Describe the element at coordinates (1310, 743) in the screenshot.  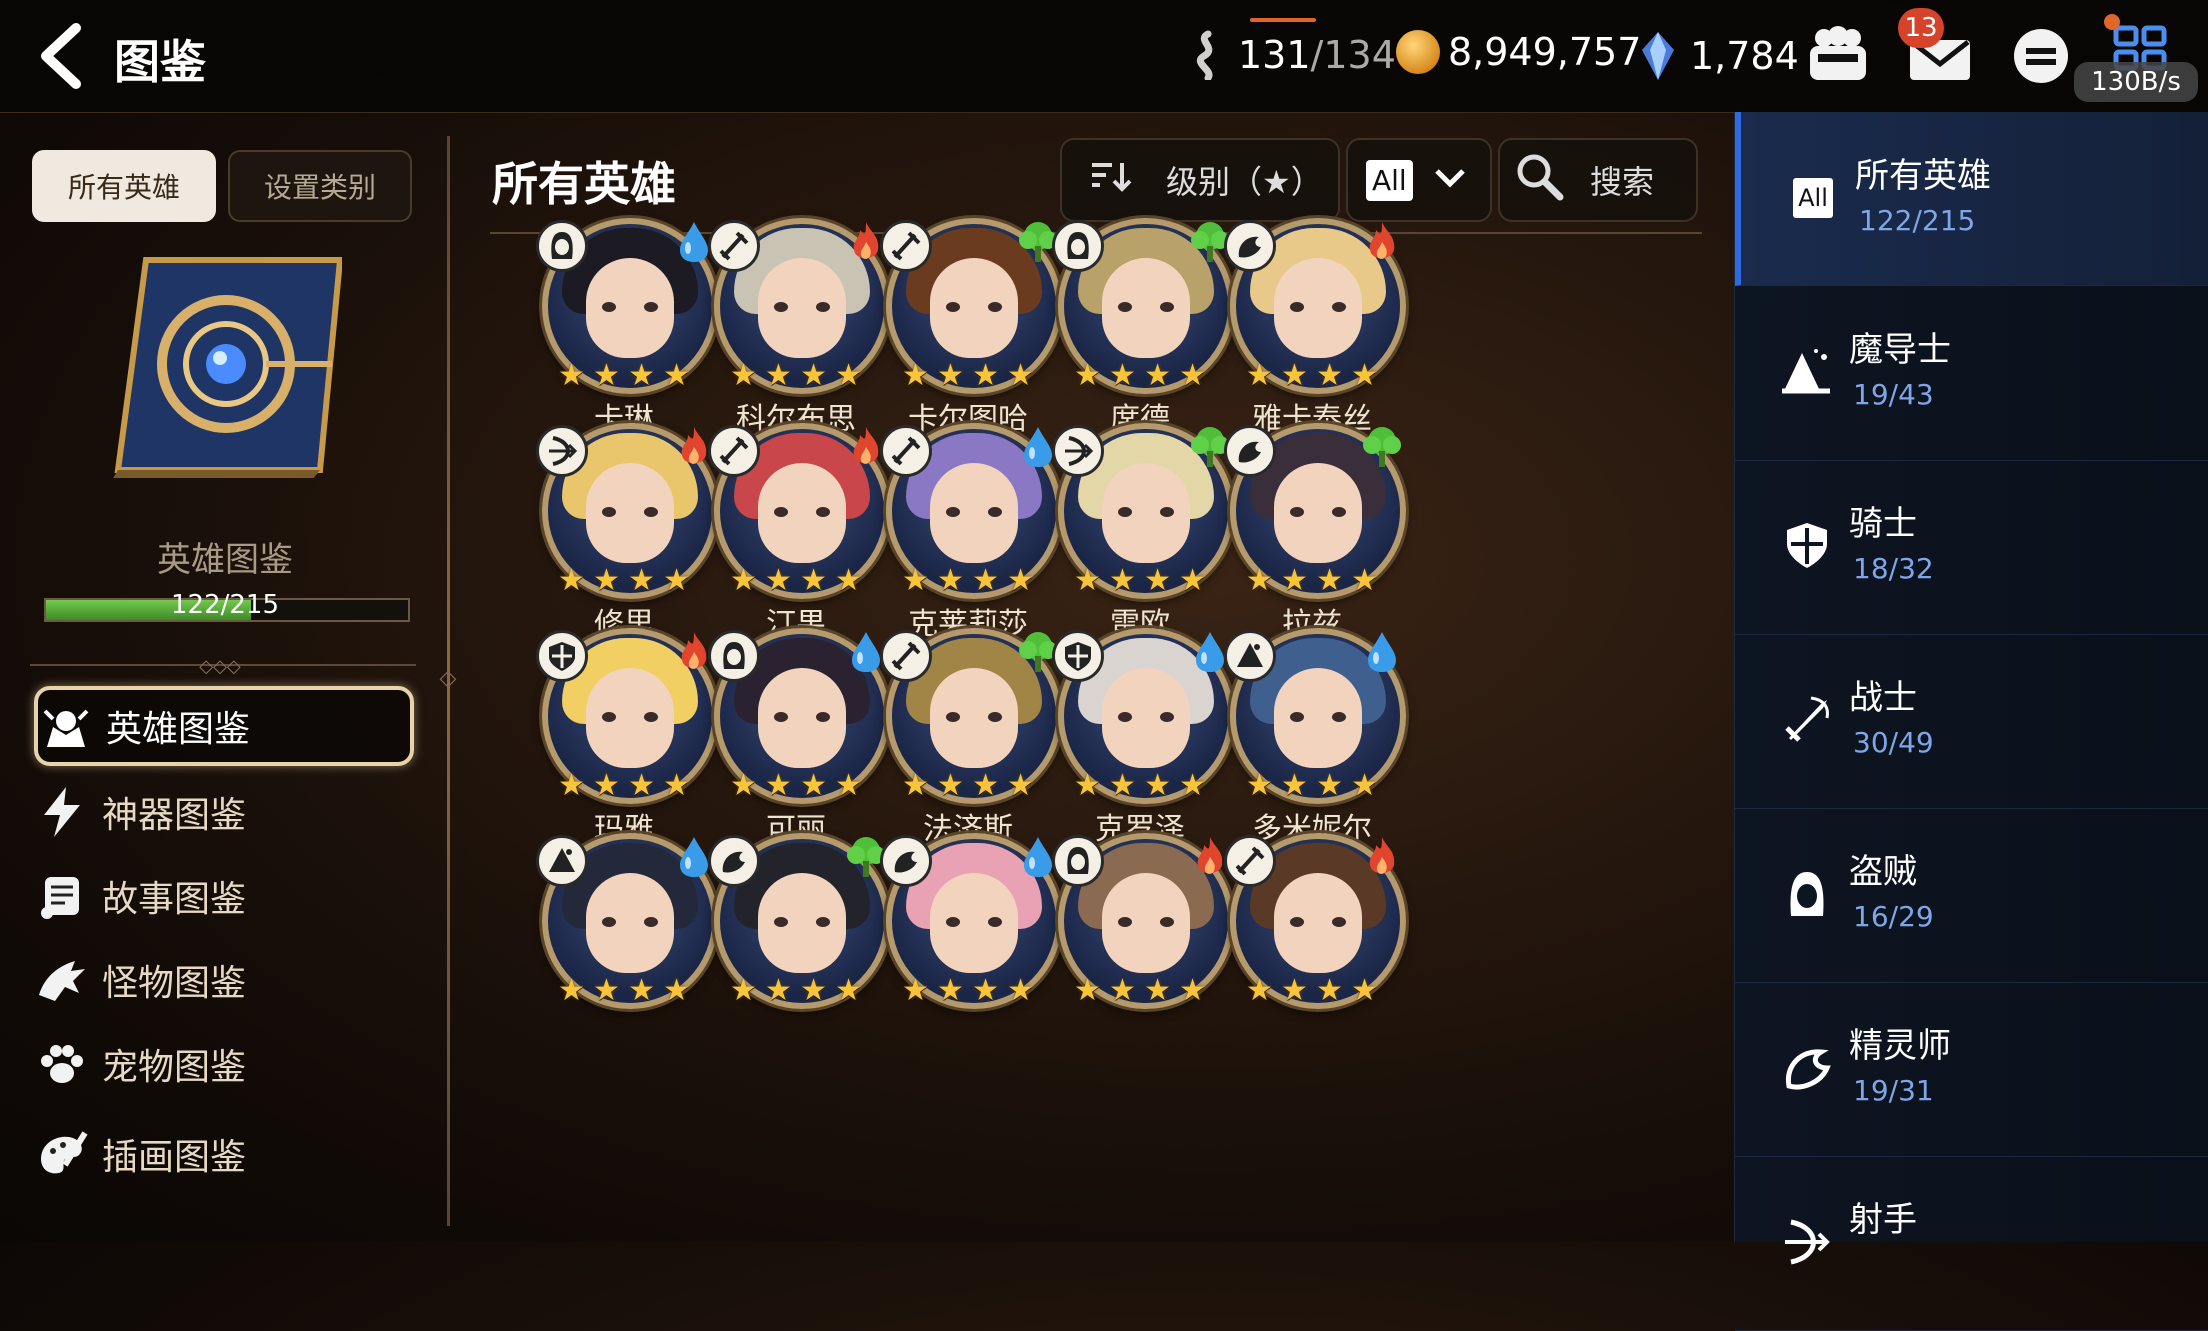
I see `hero-card: ★ ★ ★ ★ 多米妮尔` at that location.